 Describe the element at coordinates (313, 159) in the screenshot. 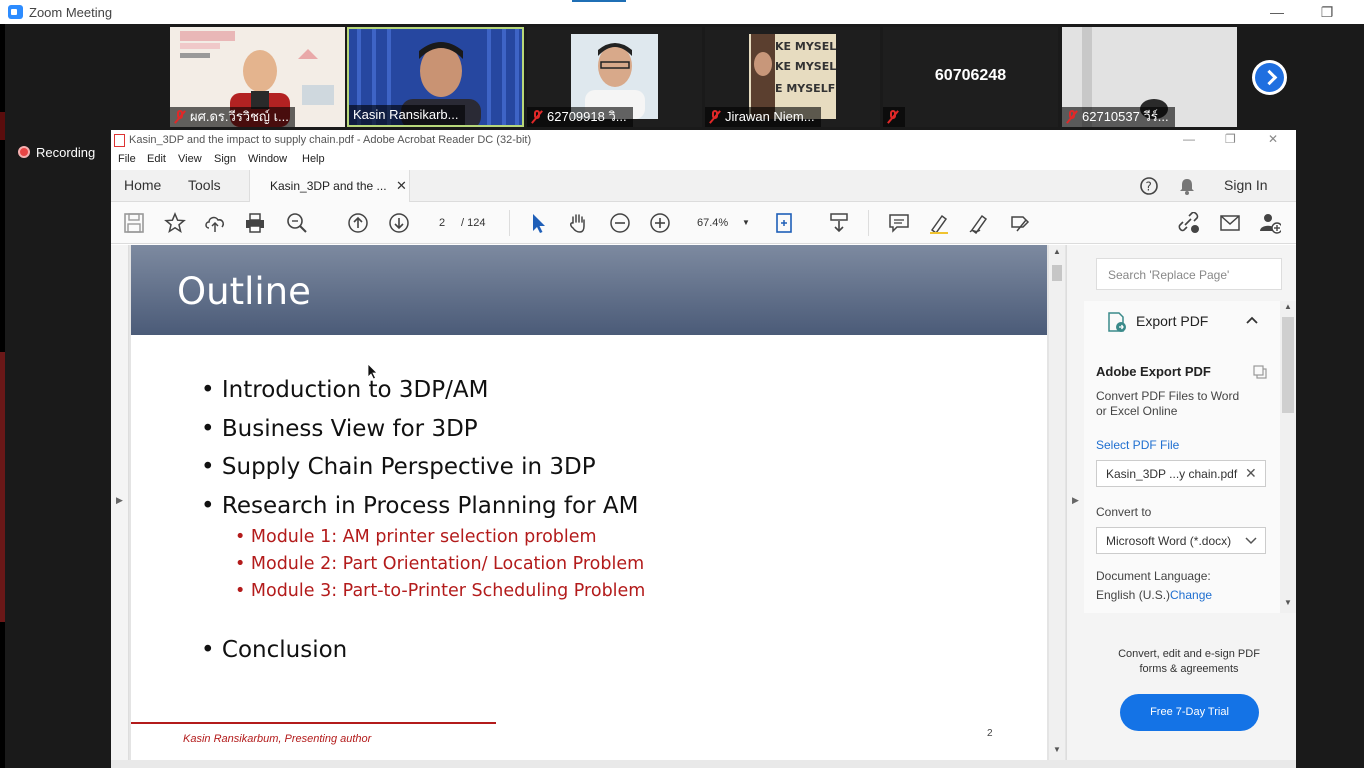

I see `menu-help: Help` at that location.